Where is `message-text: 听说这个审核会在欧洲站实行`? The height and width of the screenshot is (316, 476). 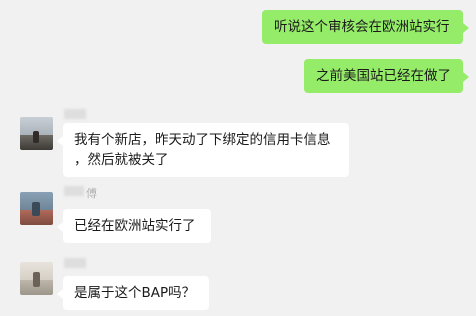 message-text: 听说这个审核会在欧洲站实行 is located at coordinates (362, 27).